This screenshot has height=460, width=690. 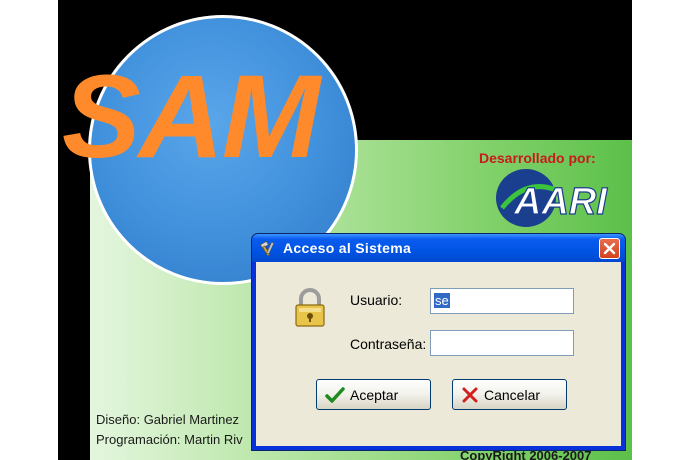 I want to click on close-icon, so click(x=609, y=248).